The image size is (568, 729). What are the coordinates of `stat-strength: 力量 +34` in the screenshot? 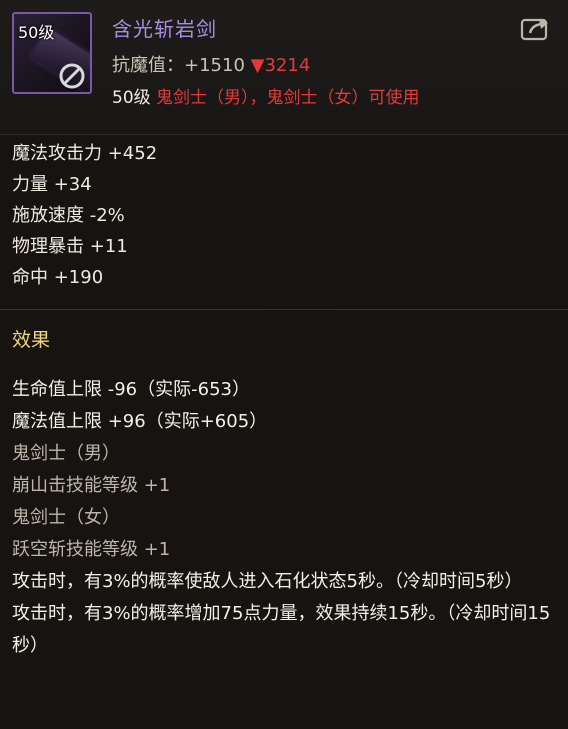 It's located at (52, 184).